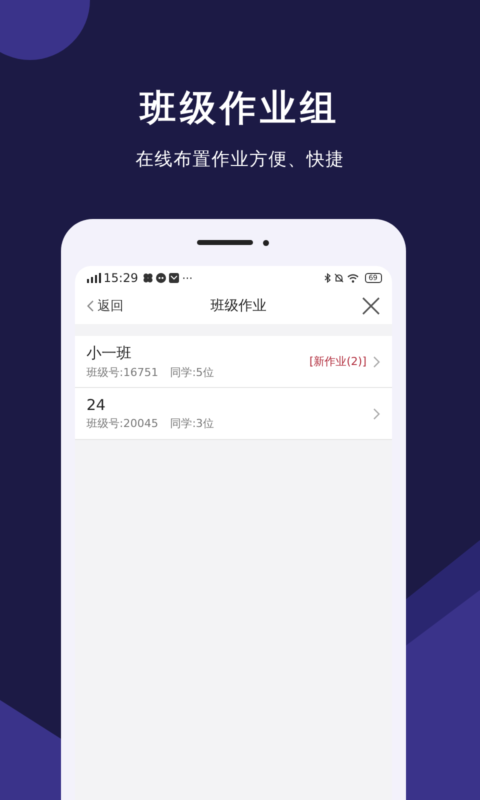 This screenshot has width=480, height=800. Describe the element at coordinates (352, 278) in the screenshot. I see `wifi-icon` at that location.